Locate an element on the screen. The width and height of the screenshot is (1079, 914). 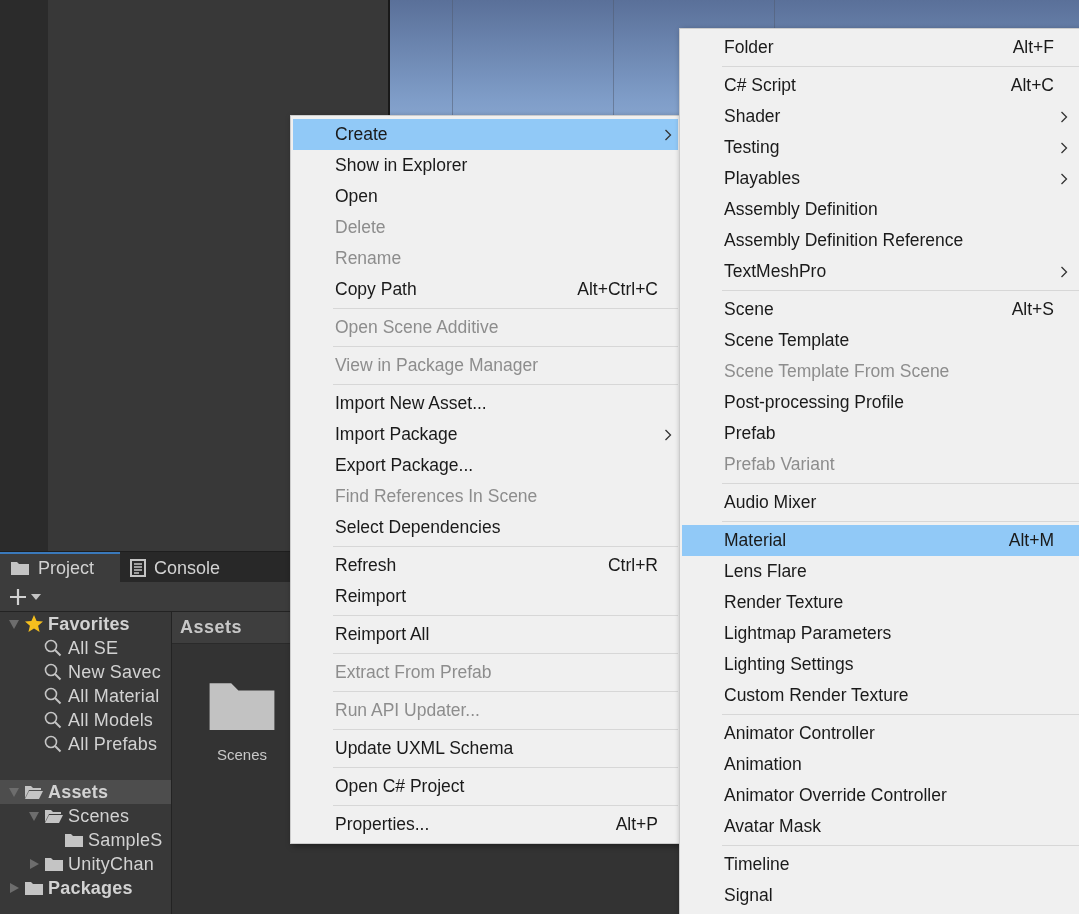
menu-item: Folder Alt+F is located at coordinates (880, 47).